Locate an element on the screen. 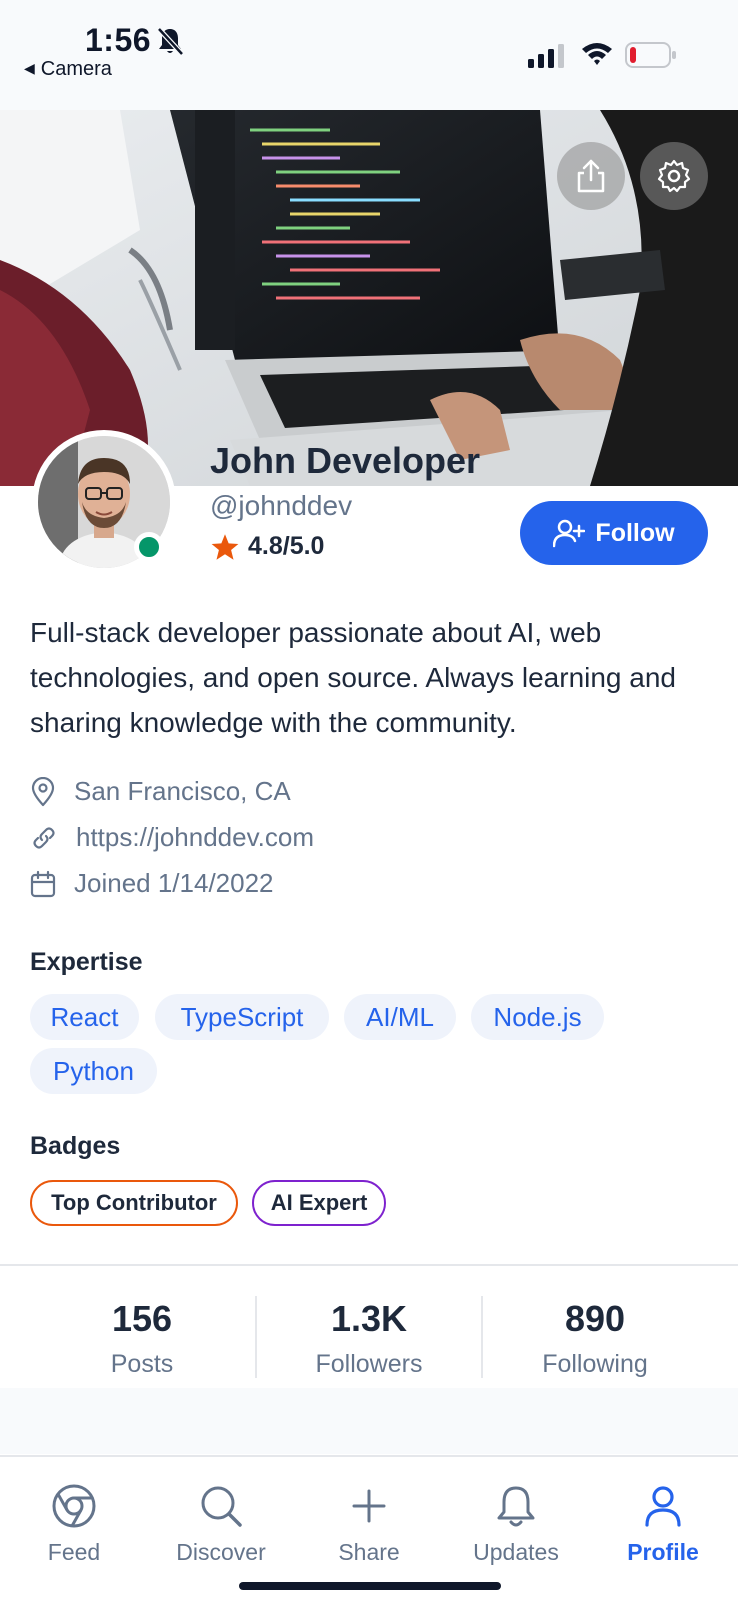 The image size is (738, 1600). stat-label: Followers is located at coordinates (369, 1364).